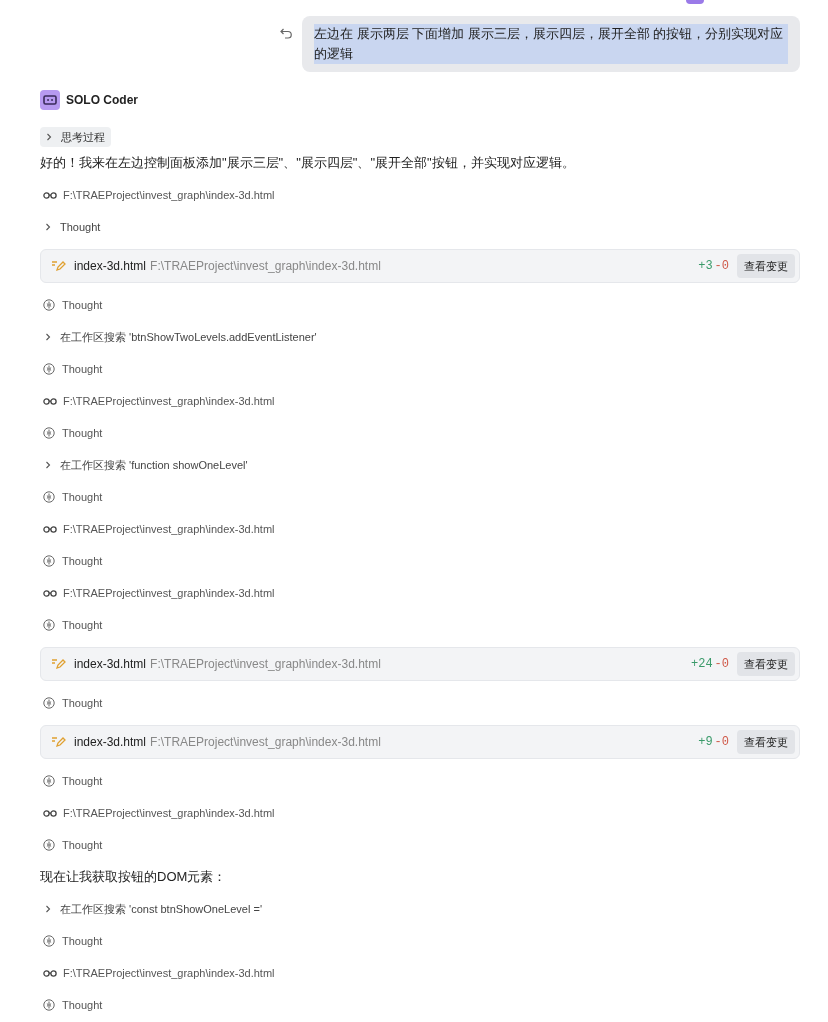 Image resolution: width=828 pixels, height=1022 pixels. What do you see at coordinates (75, 137) in the screenshot?
I see `thinking-process-chip: 思考过程` at bounding box center [75, 137].